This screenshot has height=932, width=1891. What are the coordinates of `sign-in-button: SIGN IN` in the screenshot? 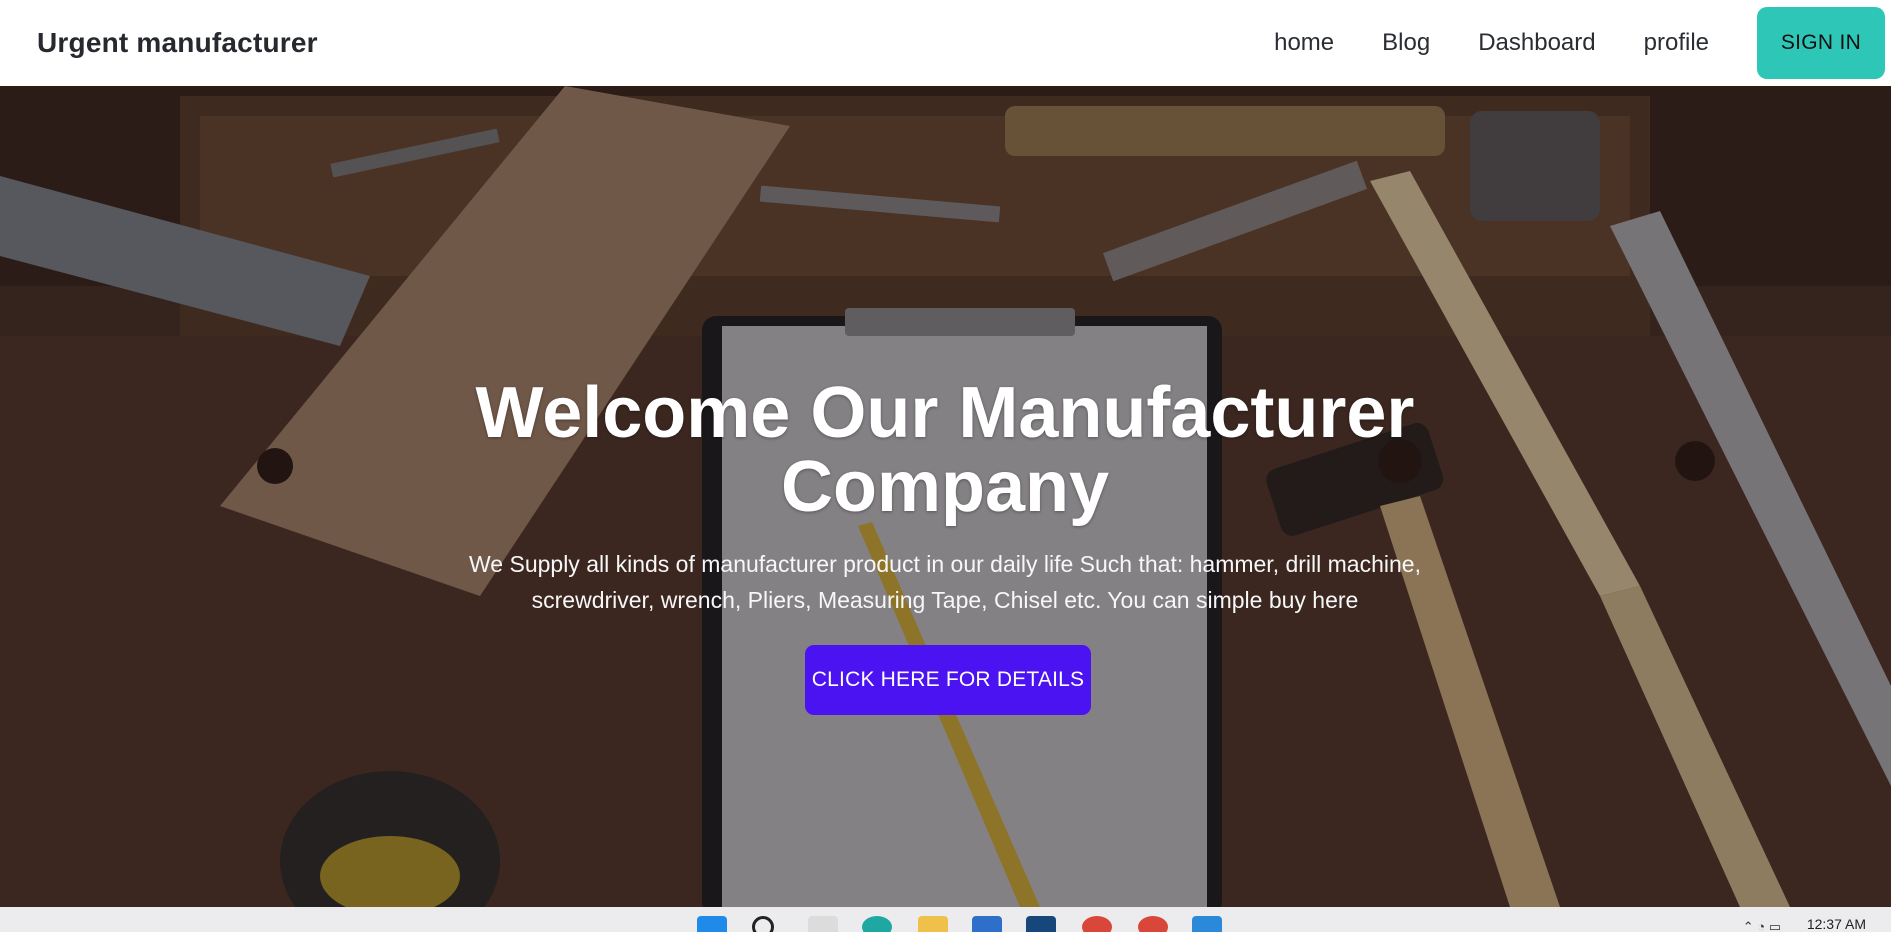 It's located at (1821, 43).